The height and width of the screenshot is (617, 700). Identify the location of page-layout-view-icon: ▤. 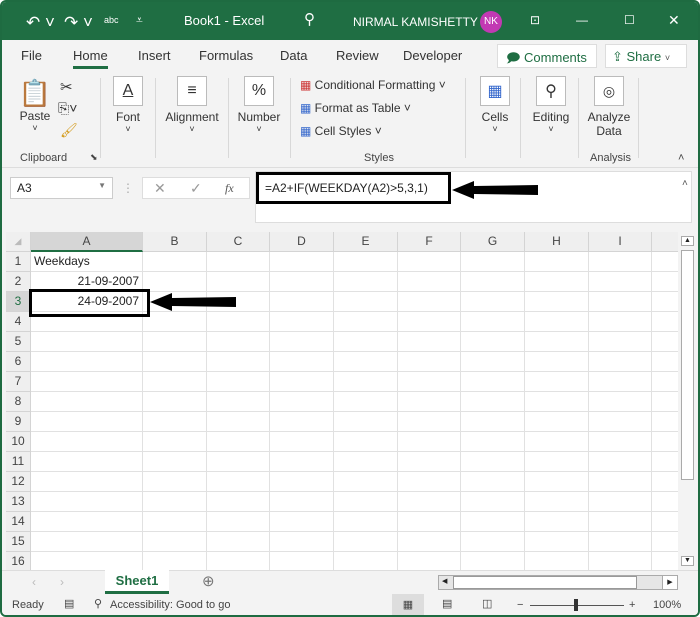
(447, 603).